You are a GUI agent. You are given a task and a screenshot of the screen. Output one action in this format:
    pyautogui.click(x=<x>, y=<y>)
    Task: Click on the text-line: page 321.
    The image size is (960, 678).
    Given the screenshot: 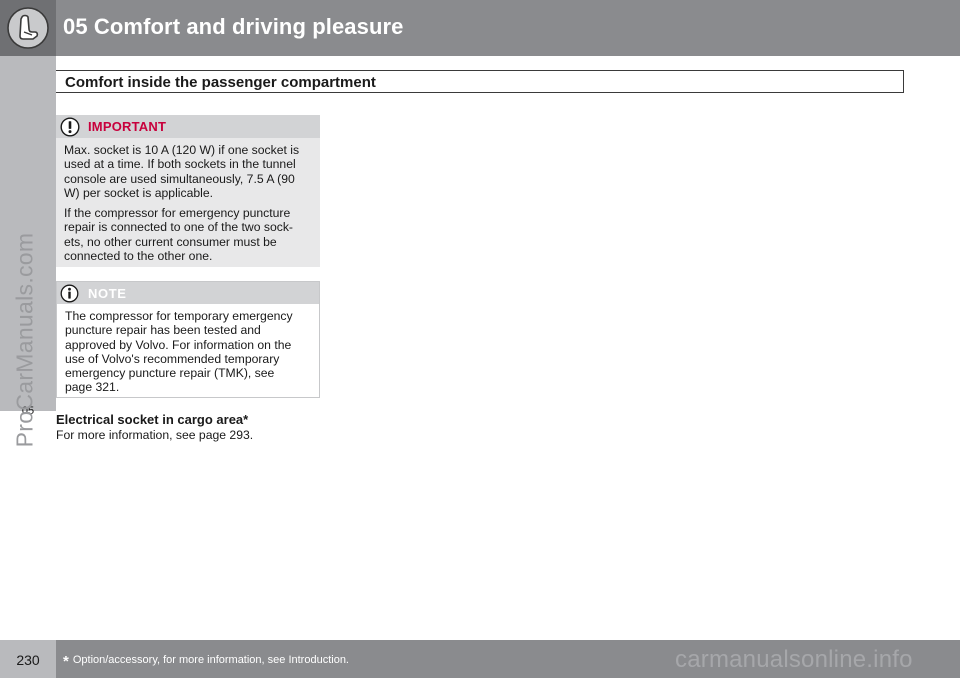 What is the action you would take?
    pyautogui.click(x=92, y=387)
    